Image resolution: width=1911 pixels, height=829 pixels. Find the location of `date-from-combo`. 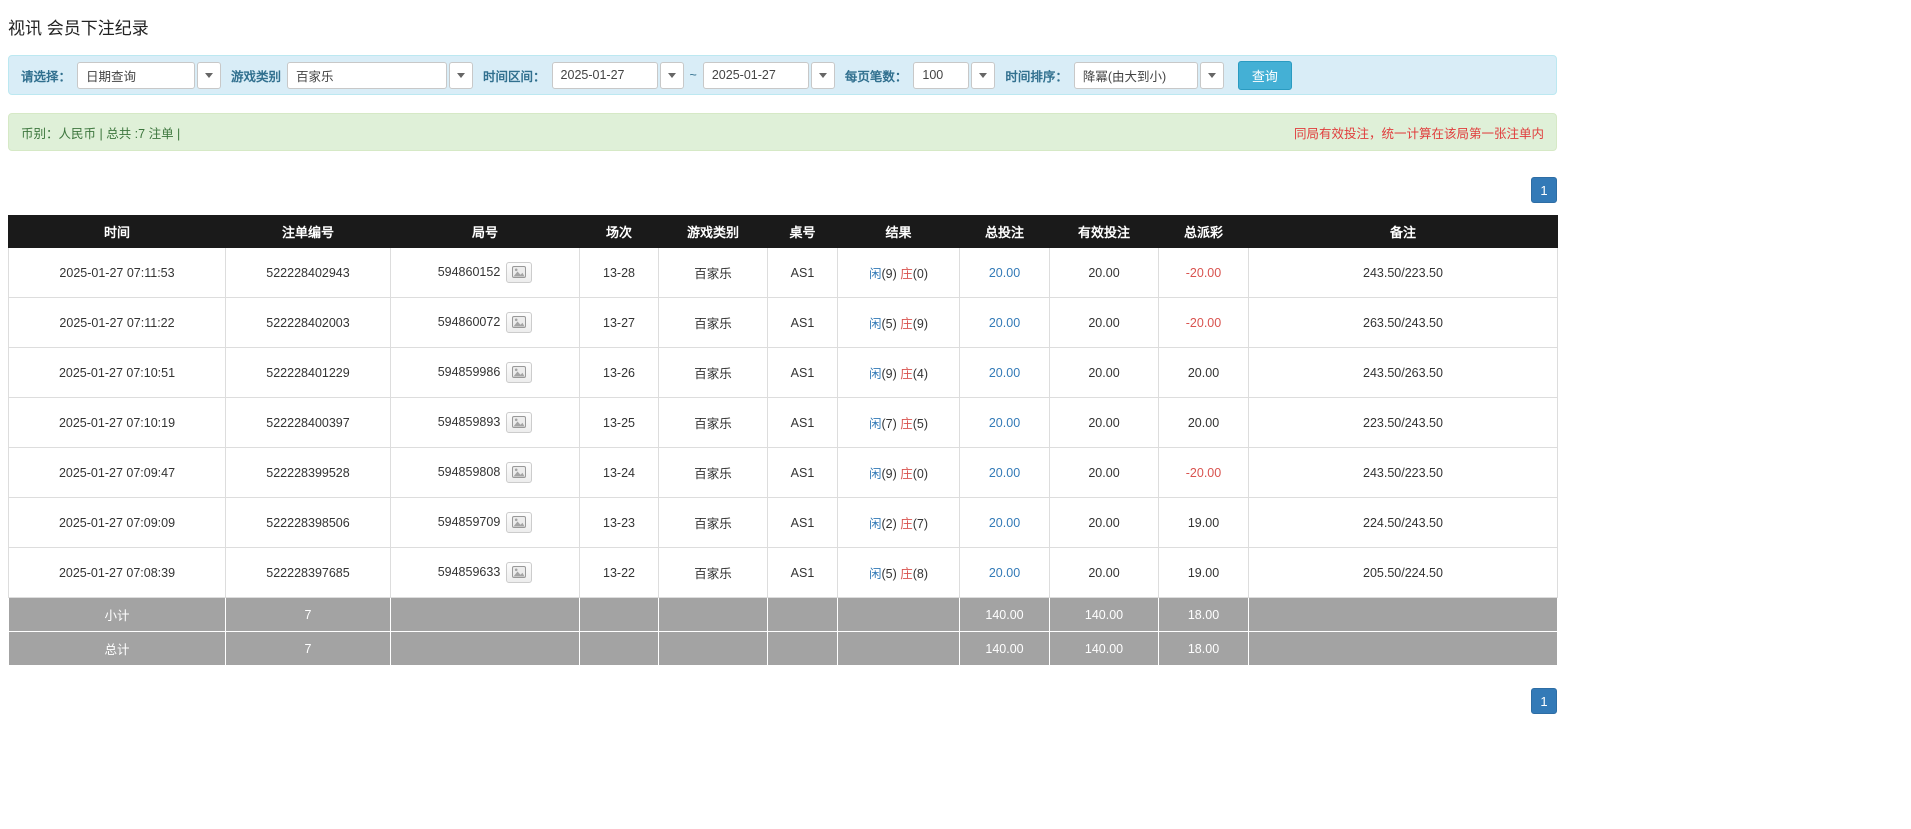

date-from-combo is located at coordinates (617, 75).